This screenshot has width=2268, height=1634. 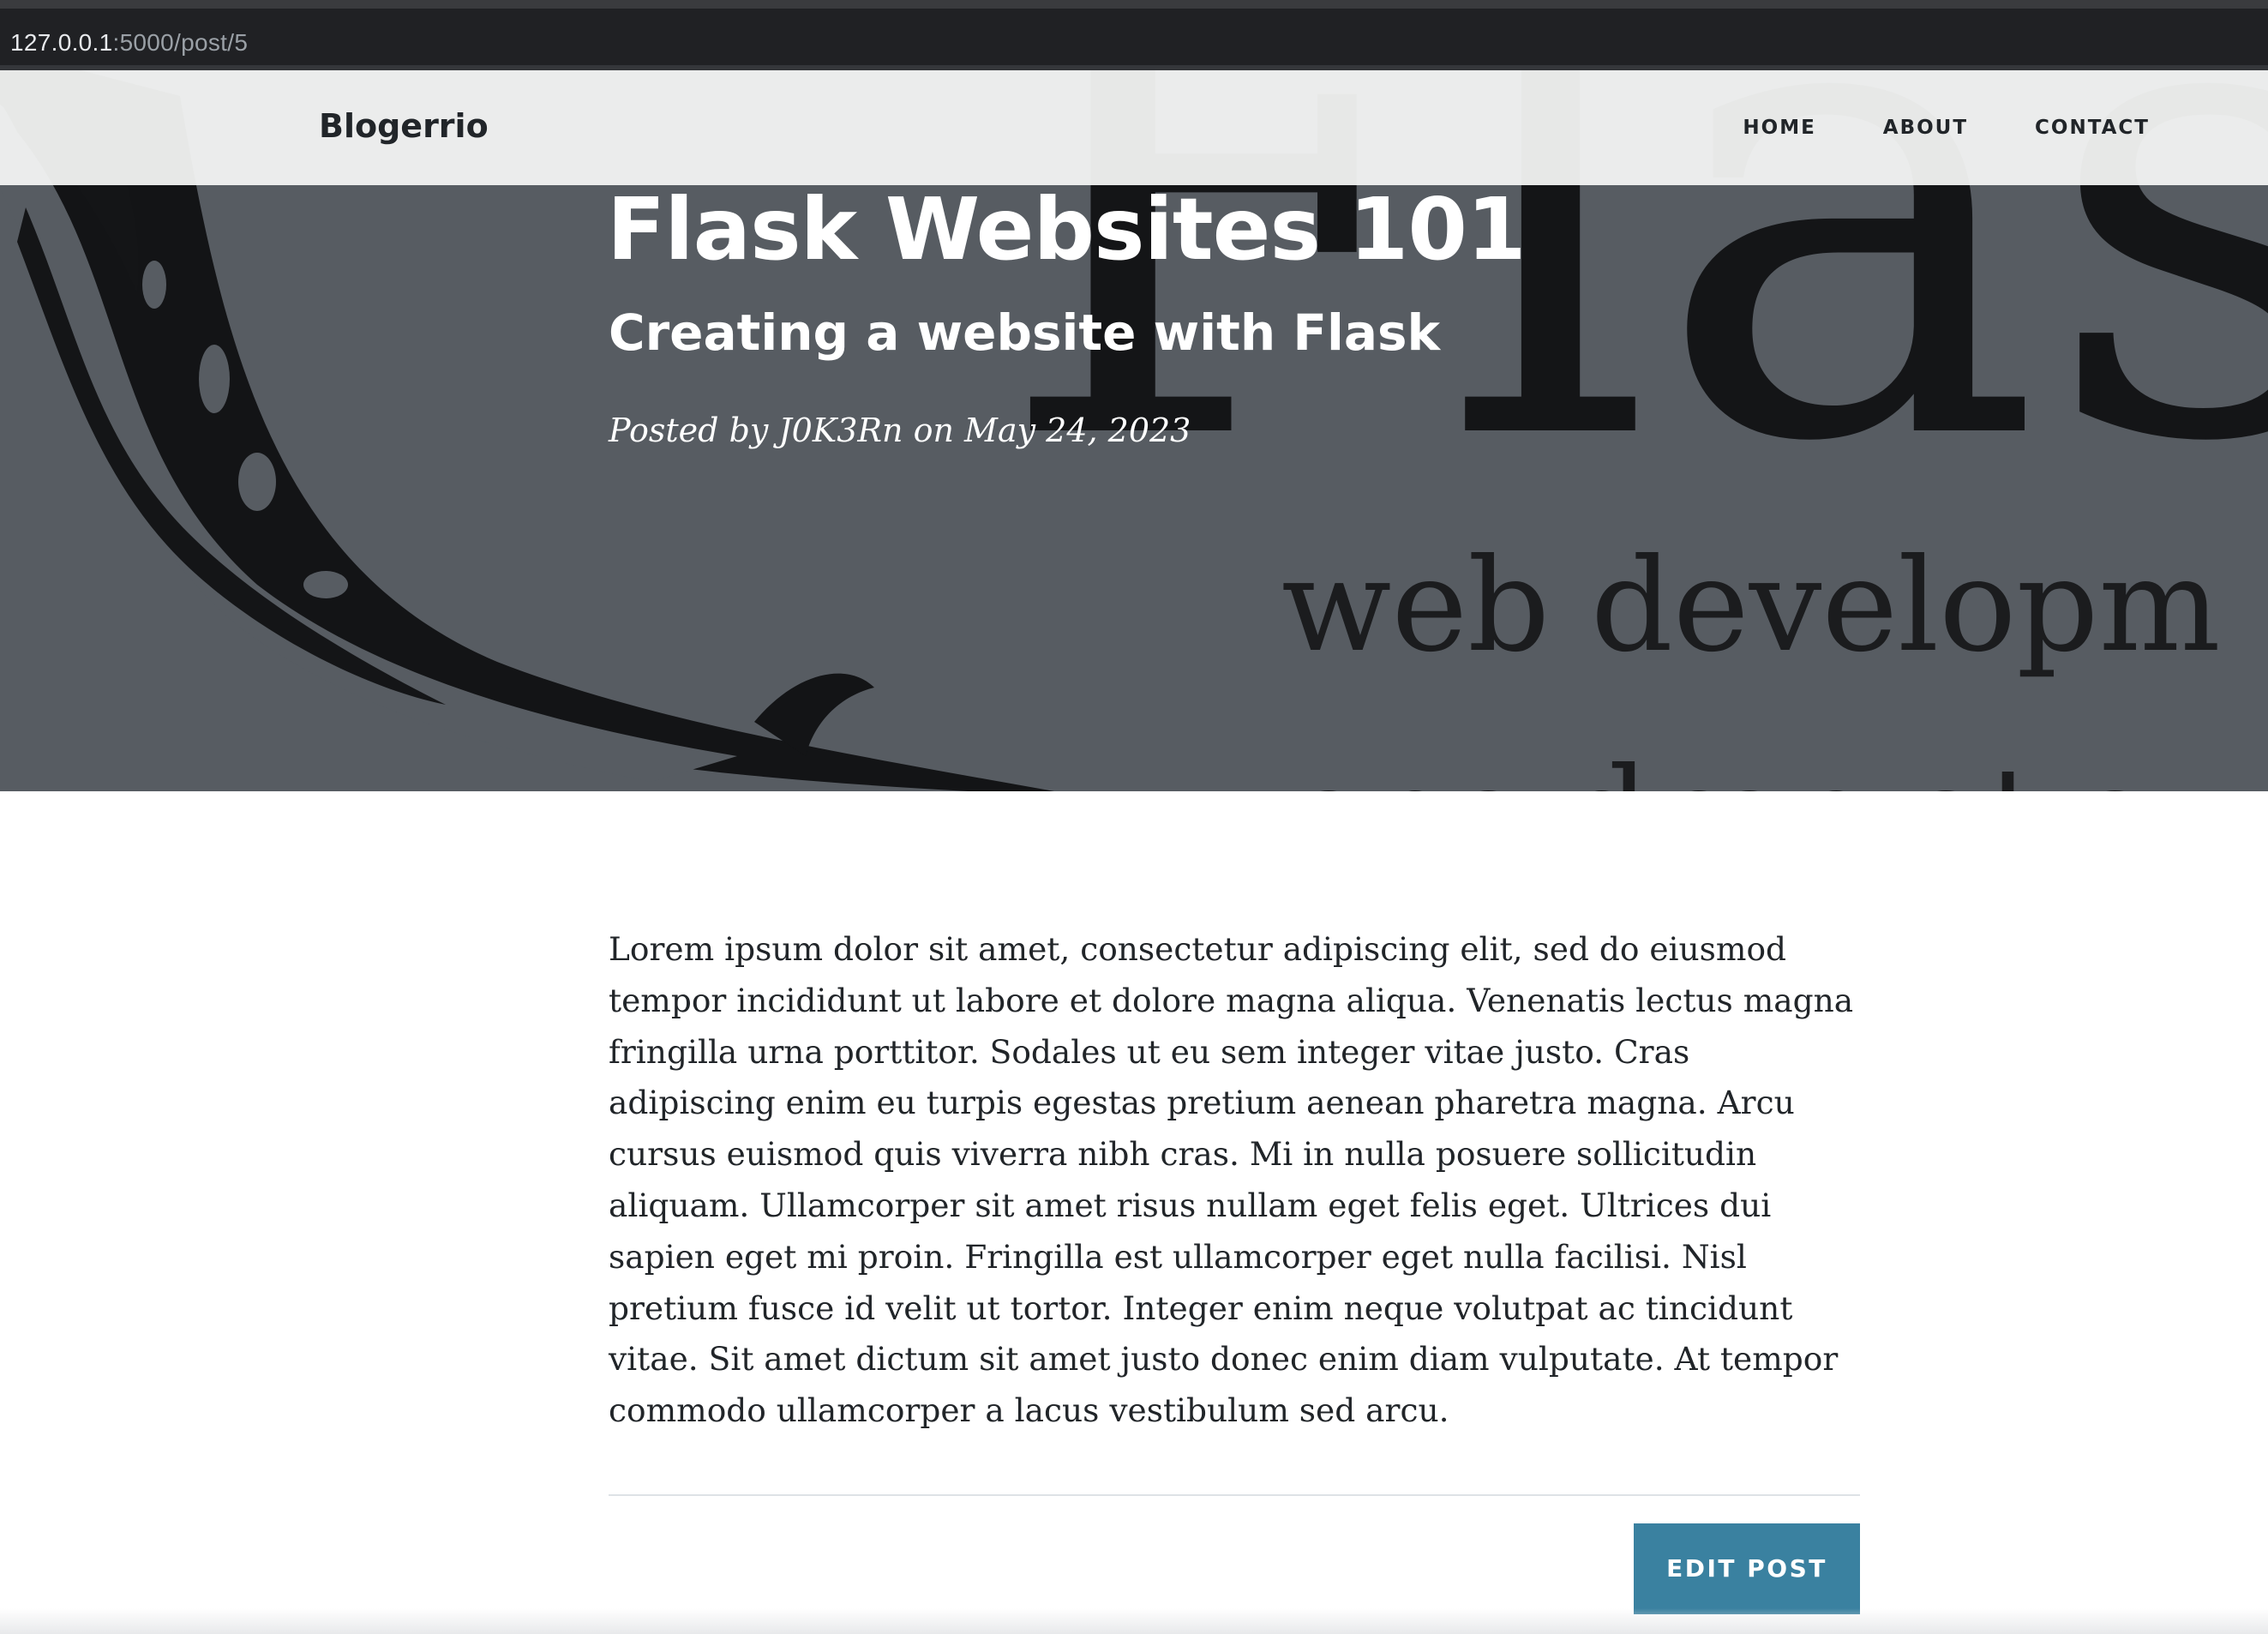 I want to click on author-link: J0K3Rn, so click(x=840, y=430).